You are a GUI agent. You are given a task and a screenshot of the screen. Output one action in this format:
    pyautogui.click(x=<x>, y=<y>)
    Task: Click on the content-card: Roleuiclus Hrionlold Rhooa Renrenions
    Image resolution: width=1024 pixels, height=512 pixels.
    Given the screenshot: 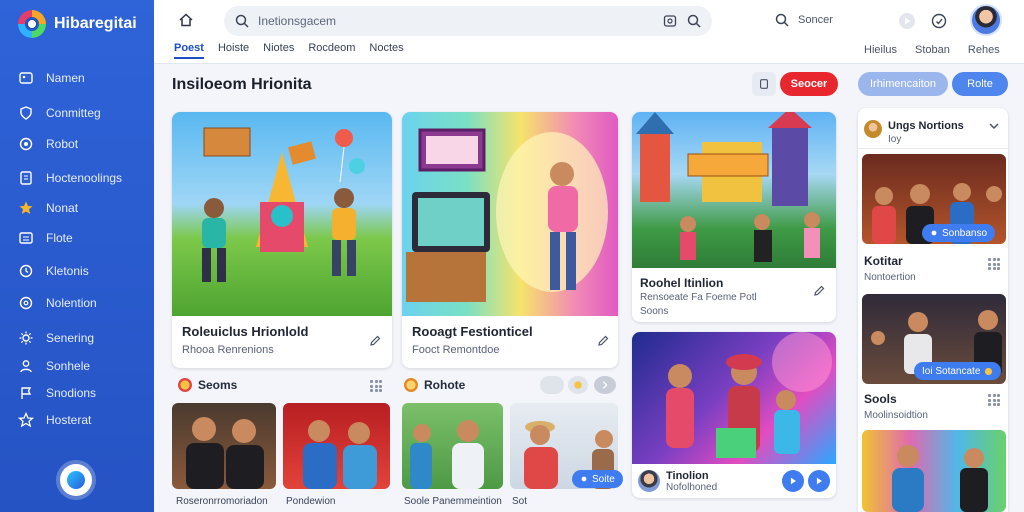 What is the action you would take?
    pyautogui.click(x=282, y=240)
    